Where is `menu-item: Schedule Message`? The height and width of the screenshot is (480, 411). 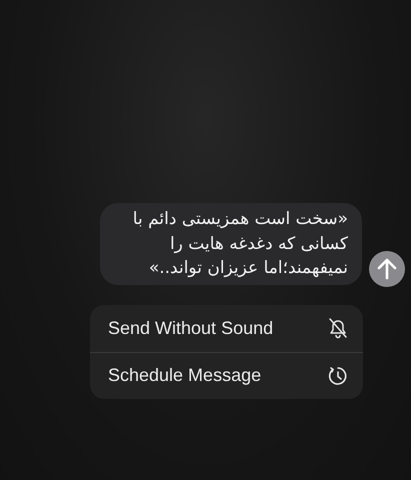
menu-item: Schedule Message is located at coordinates (226, 375).